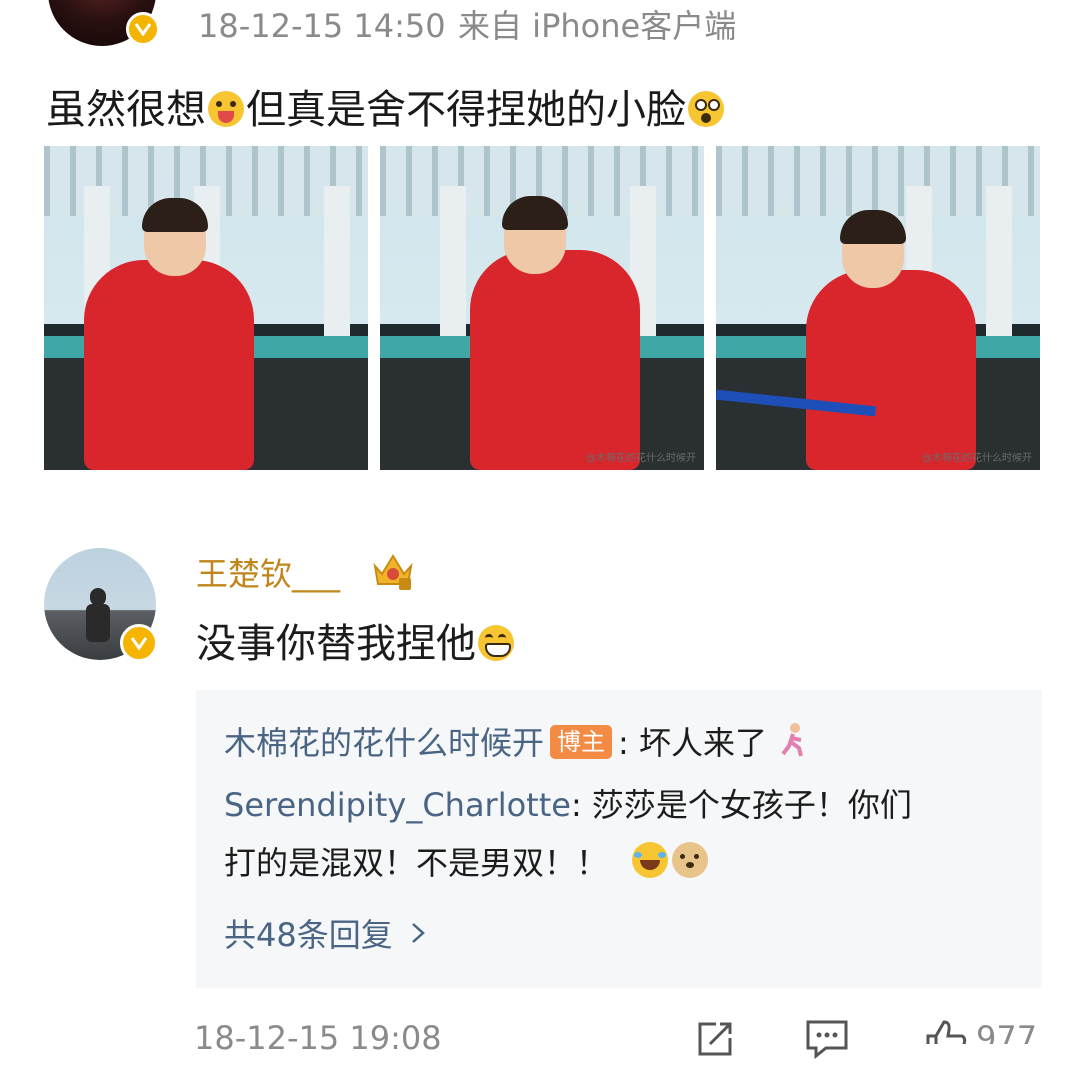 The width and height of the screenshot is (1080, 1090). What do you see at coordinates (878, 308) in the screenshot?
I see `post-photo-3: @木棉花的花什么时候开` at bounding box center [878, 308].